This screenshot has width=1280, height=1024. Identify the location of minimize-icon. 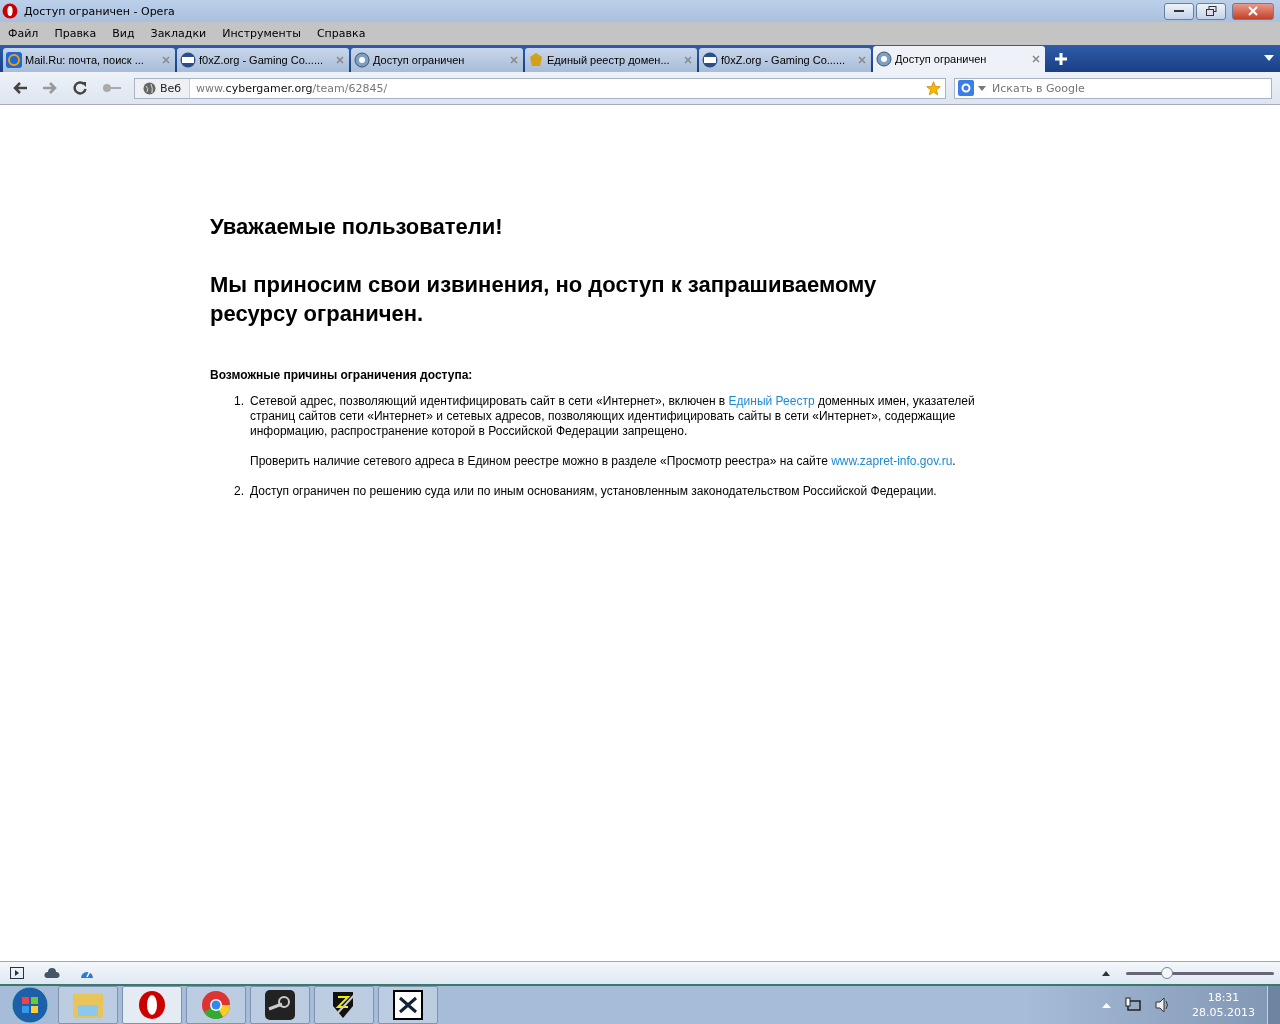
(1179, 11).